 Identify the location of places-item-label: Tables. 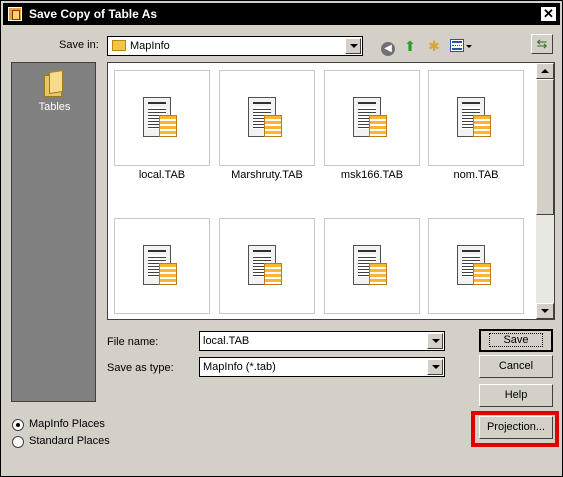
(54, 107).